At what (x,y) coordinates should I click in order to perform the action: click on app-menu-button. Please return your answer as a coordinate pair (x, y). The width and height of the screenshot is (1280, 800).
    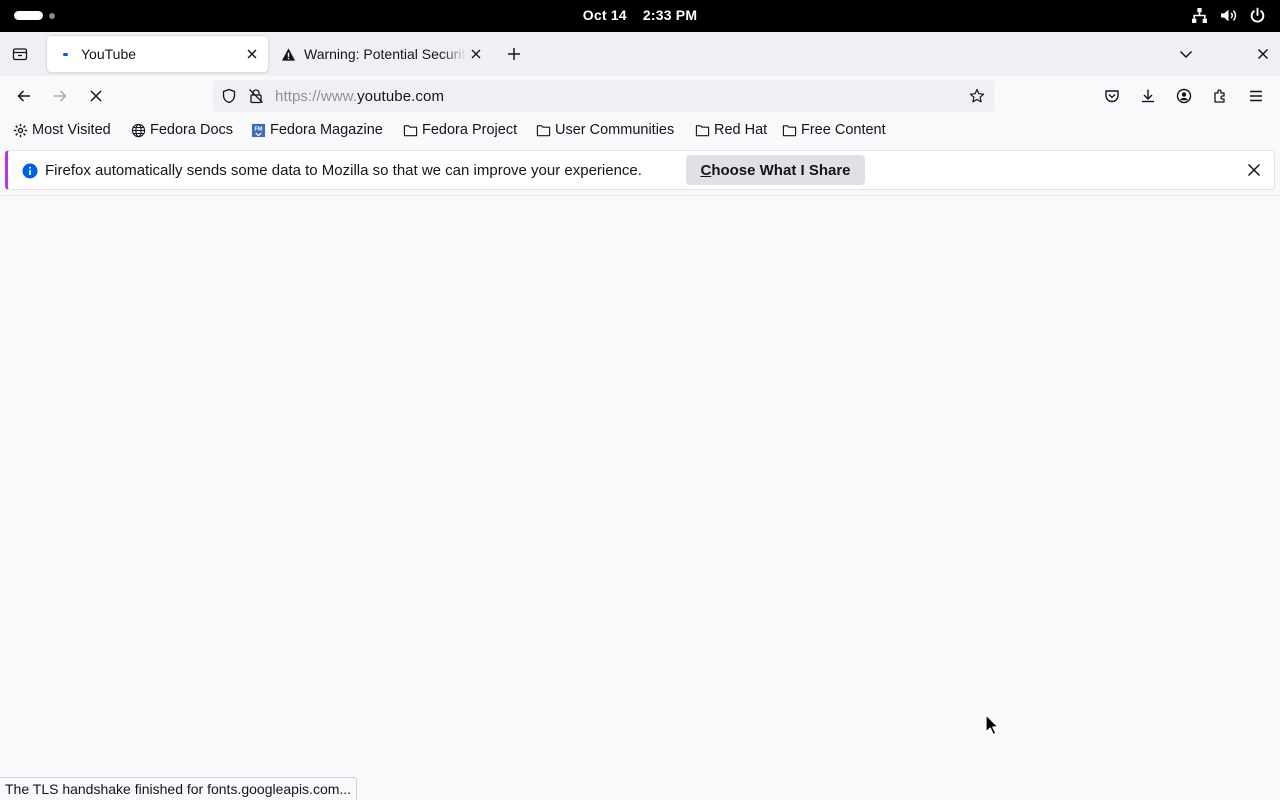
    Looking at the image, I should click on (1256, 96).